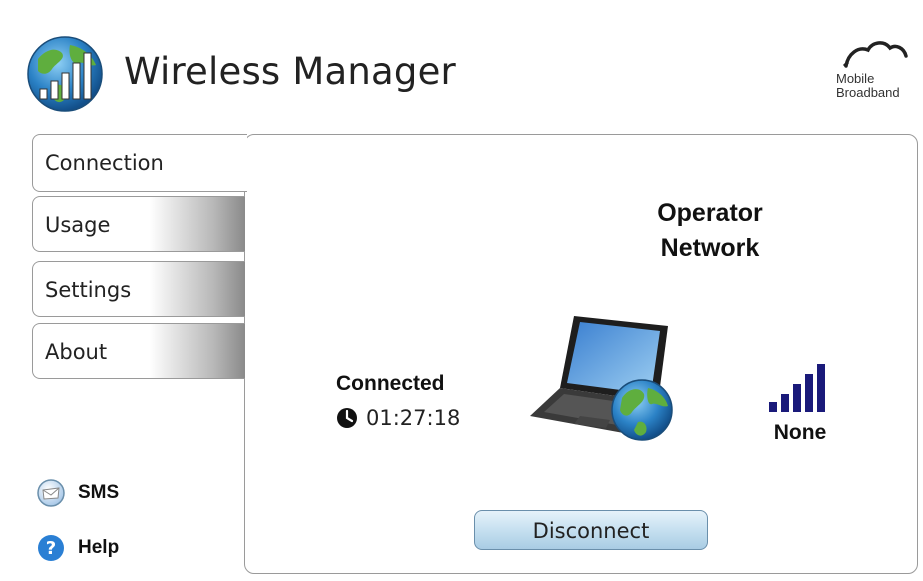 The height and width of the screenshot is (581, 923). I want to click on elapsed-time: 01:27:18, so click(413, 418).